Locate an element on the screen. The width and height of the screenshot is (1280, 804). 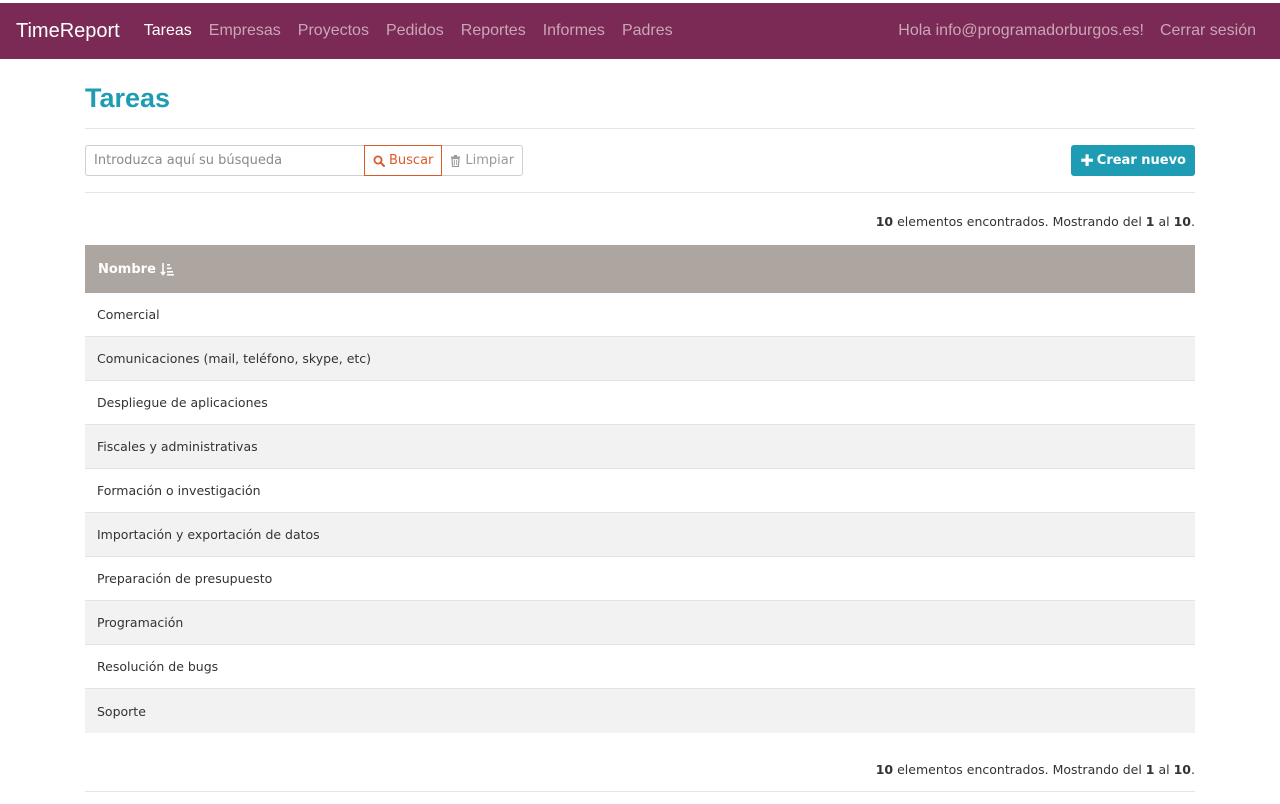
nav-item-informes: Informes is located at coordinates (574, 31).